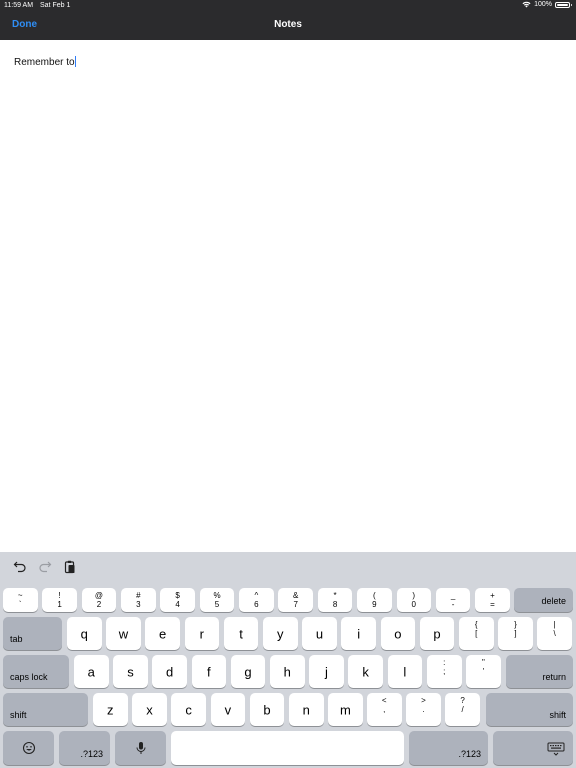 The height and width of the screenshot is (768, 576). What do you see at coordinates (554, 633) in the screenshot?
I see `key-\: | \` at bounding box center [554, 633].